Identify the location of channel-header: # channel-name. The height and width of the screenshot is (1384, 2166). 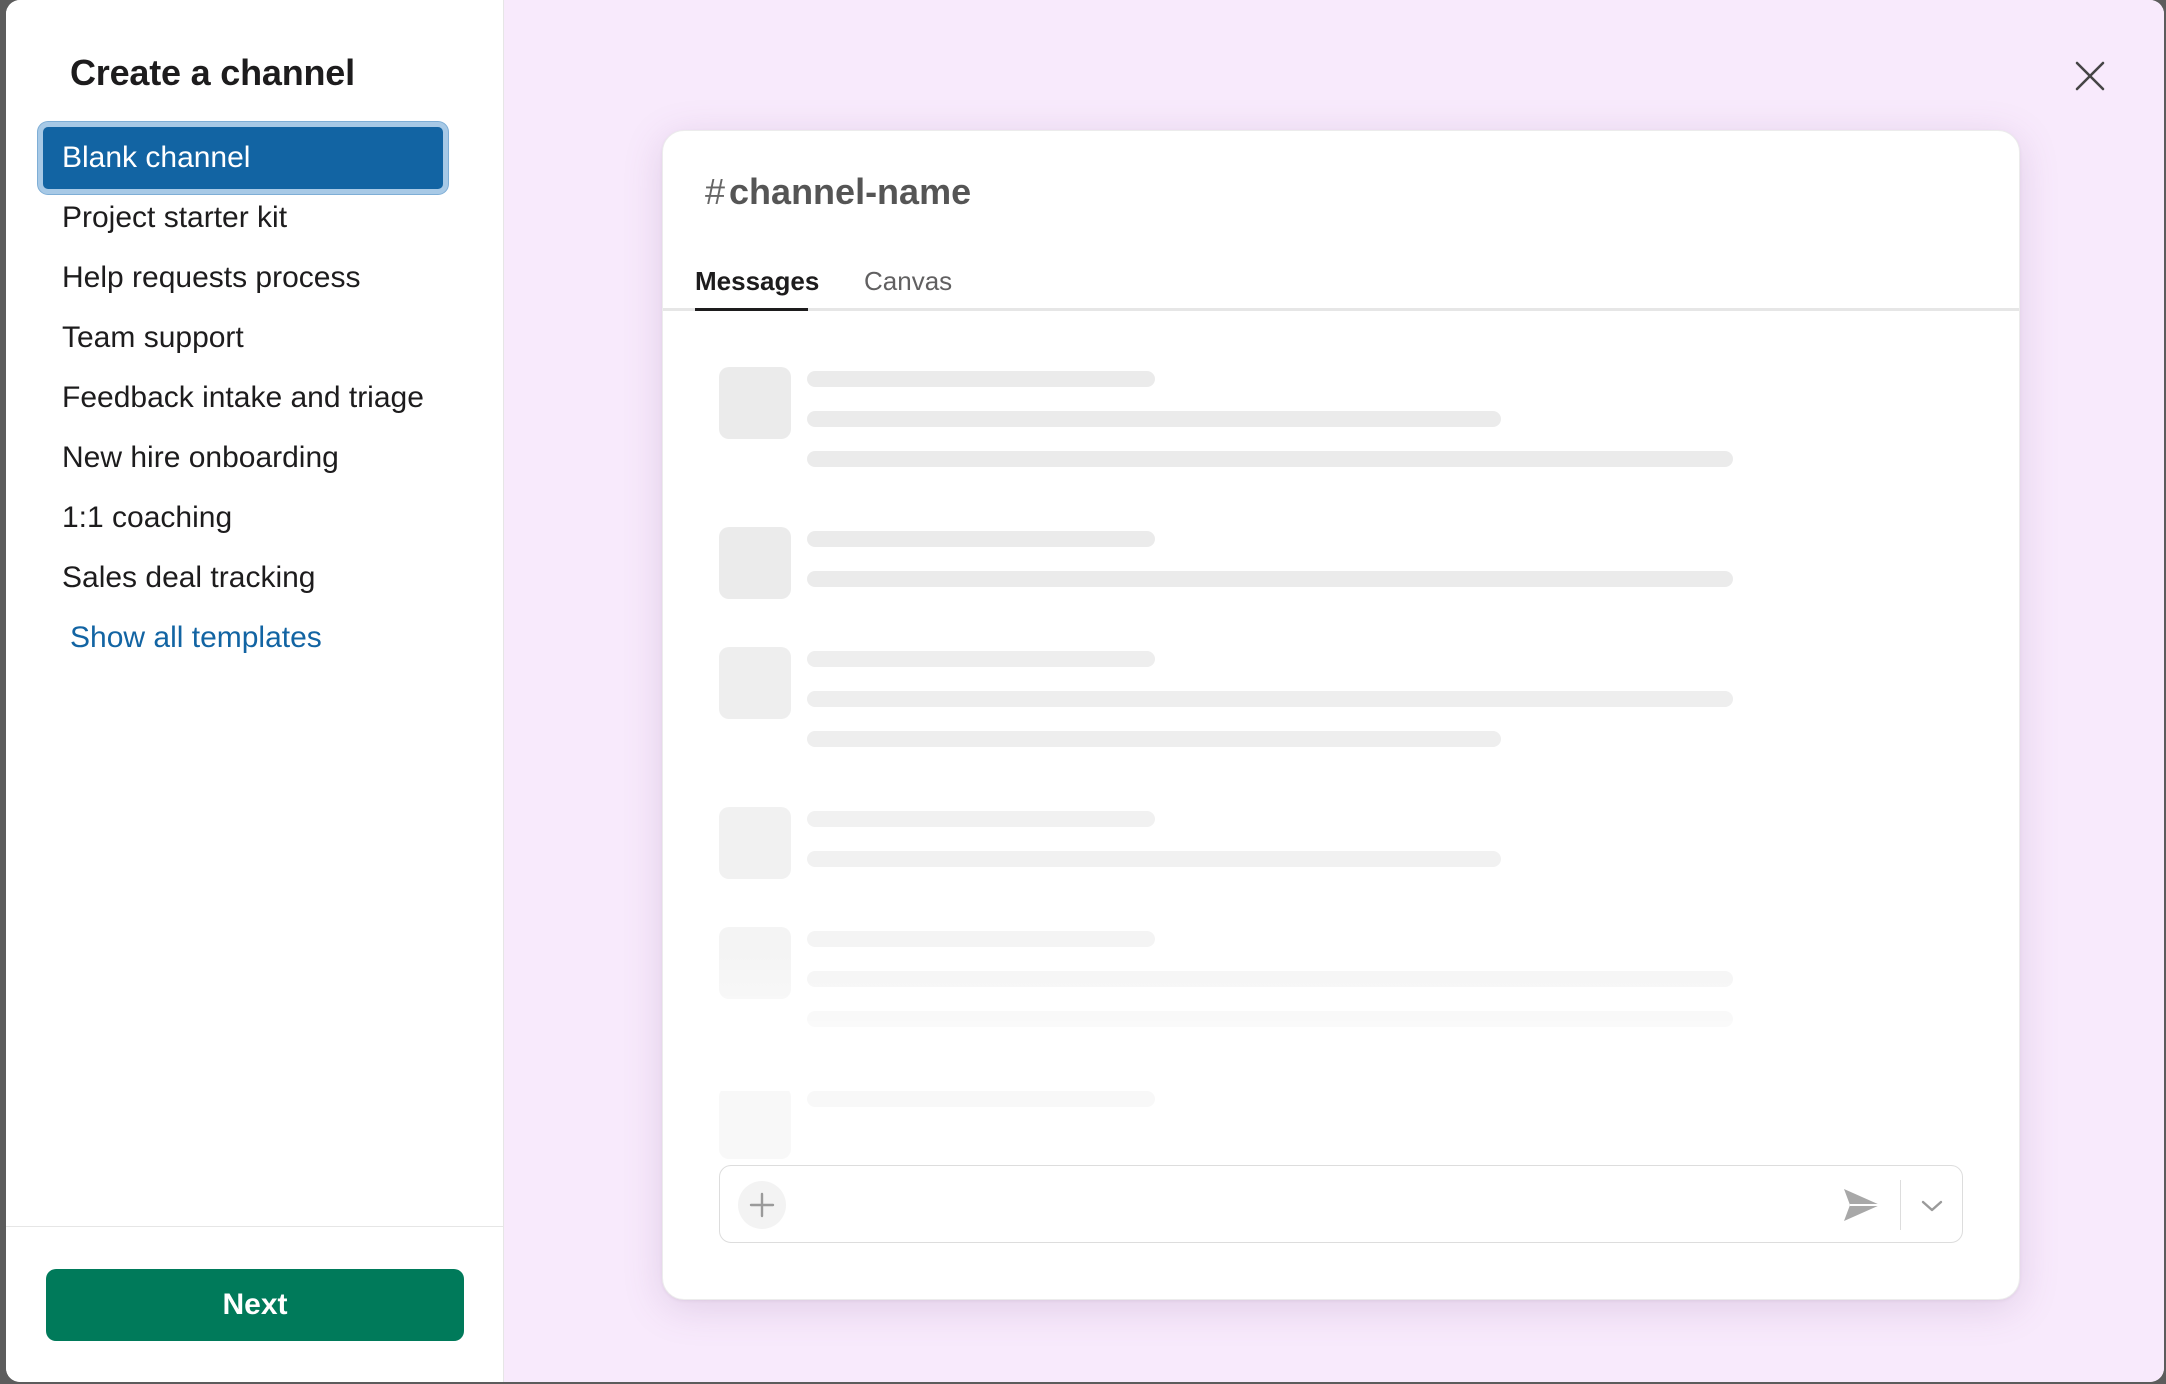
(838, 192).